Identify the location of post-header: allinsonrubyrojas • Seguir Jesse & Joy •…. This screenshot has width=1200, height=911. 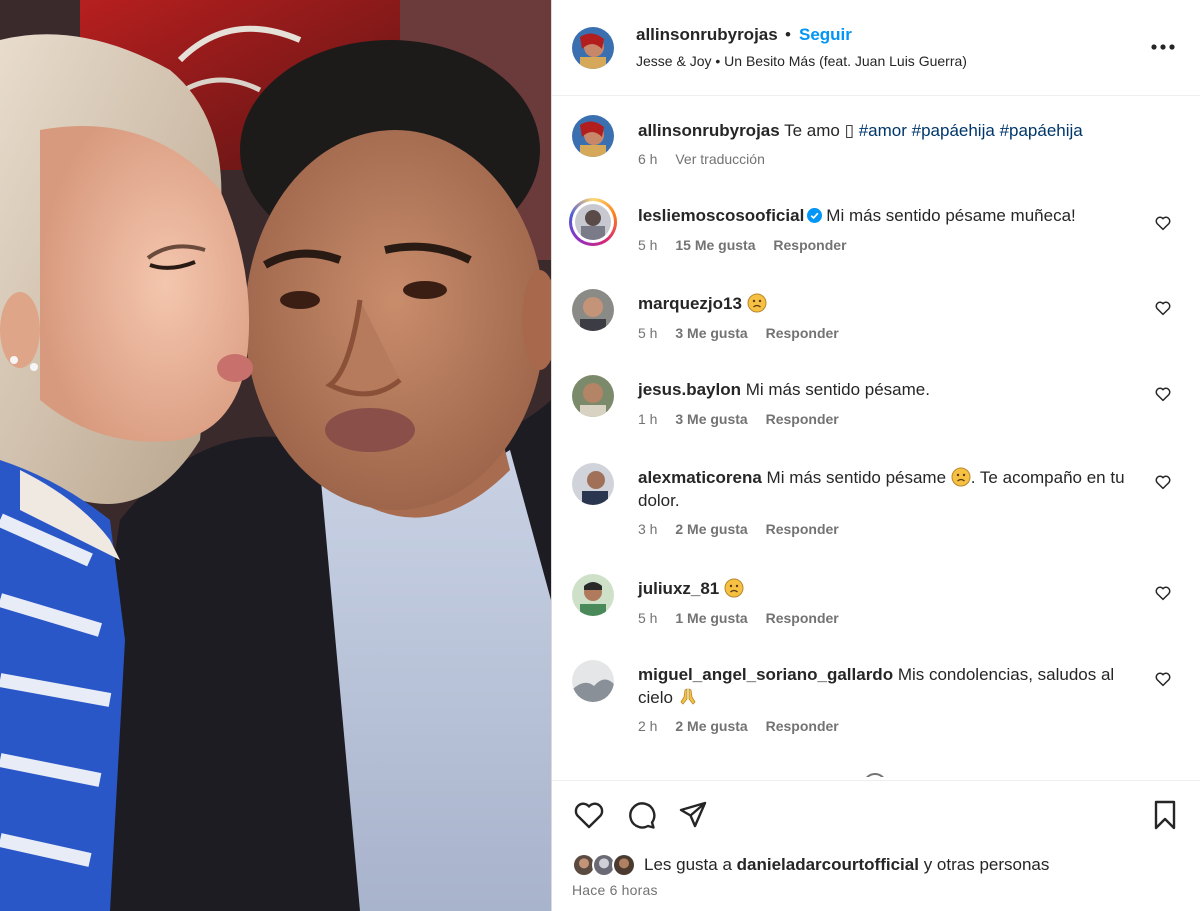
(876, 48).